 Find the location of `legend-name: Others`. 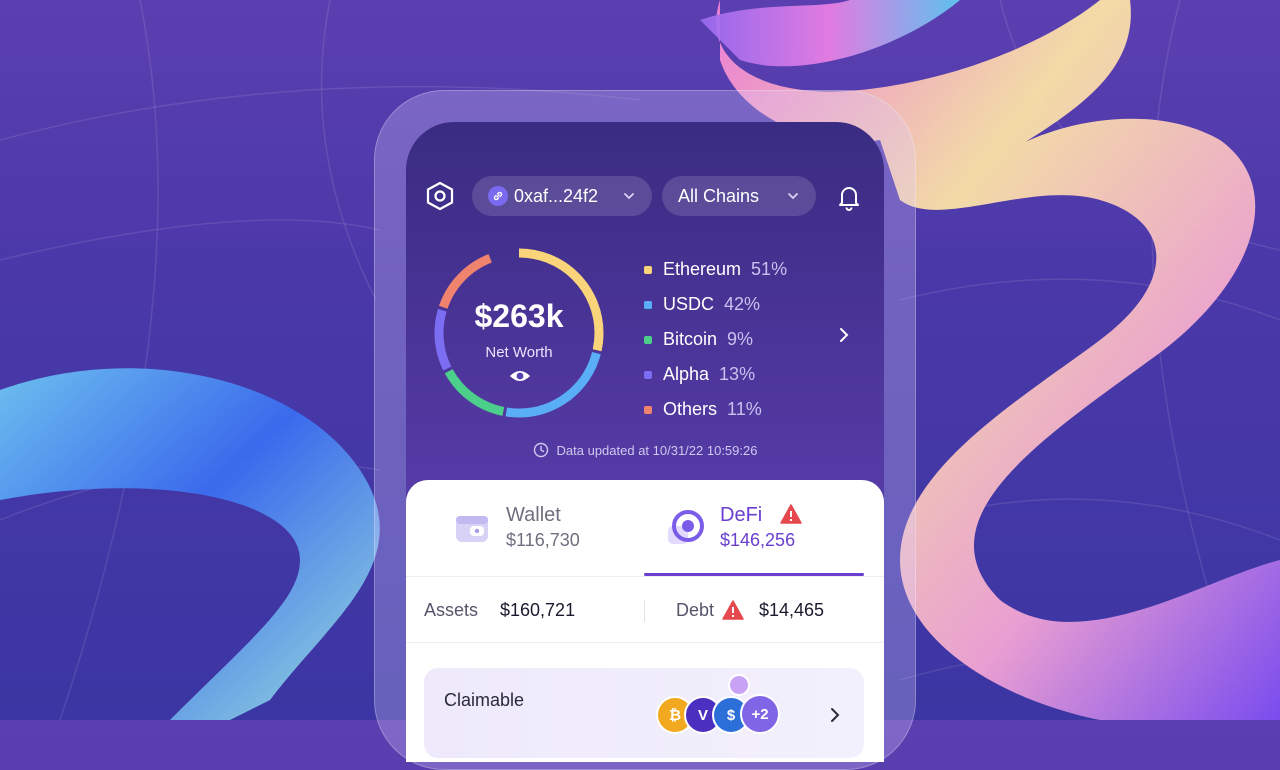

legend-name: Others is located at coordinates (690, 409).